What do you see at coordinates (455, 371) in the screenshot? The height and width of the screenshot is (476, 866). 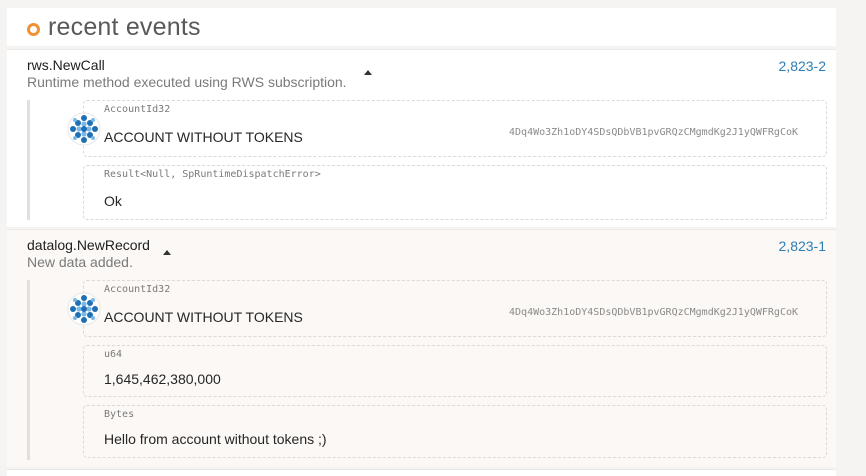 I see `param-u64: u64 1,645,462,380,000` at bounding box center [455, 371].